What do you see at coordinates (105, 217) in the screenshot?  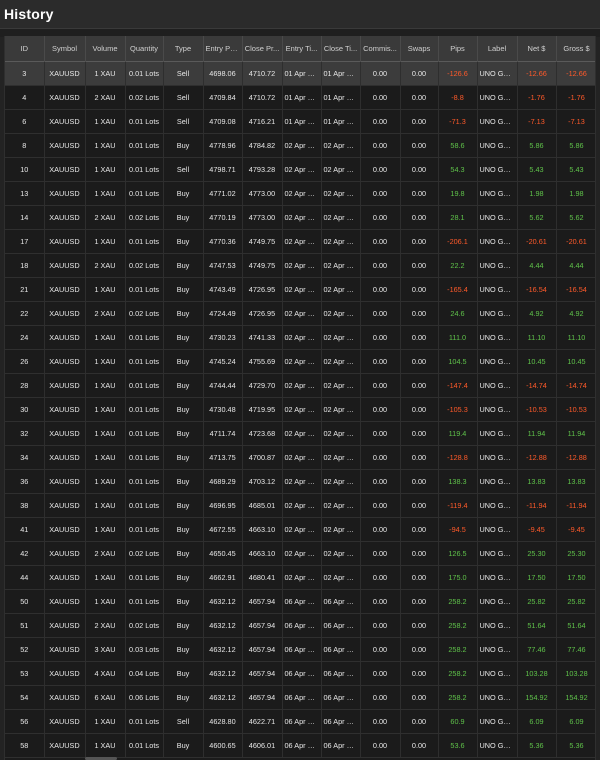 I see `cell-volume: 2 XAU` at bounding box center [105, 217].